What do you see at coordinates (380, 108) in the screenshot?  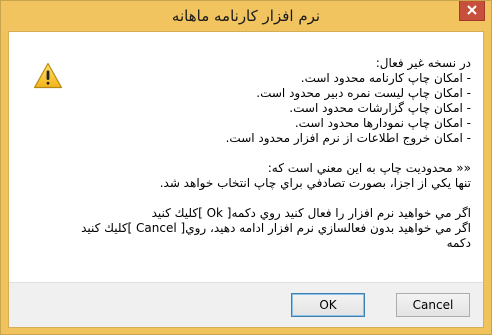 I see `message-line: - امكان چاپ گزارشات محدود است.` at bounding box center [380, 108].